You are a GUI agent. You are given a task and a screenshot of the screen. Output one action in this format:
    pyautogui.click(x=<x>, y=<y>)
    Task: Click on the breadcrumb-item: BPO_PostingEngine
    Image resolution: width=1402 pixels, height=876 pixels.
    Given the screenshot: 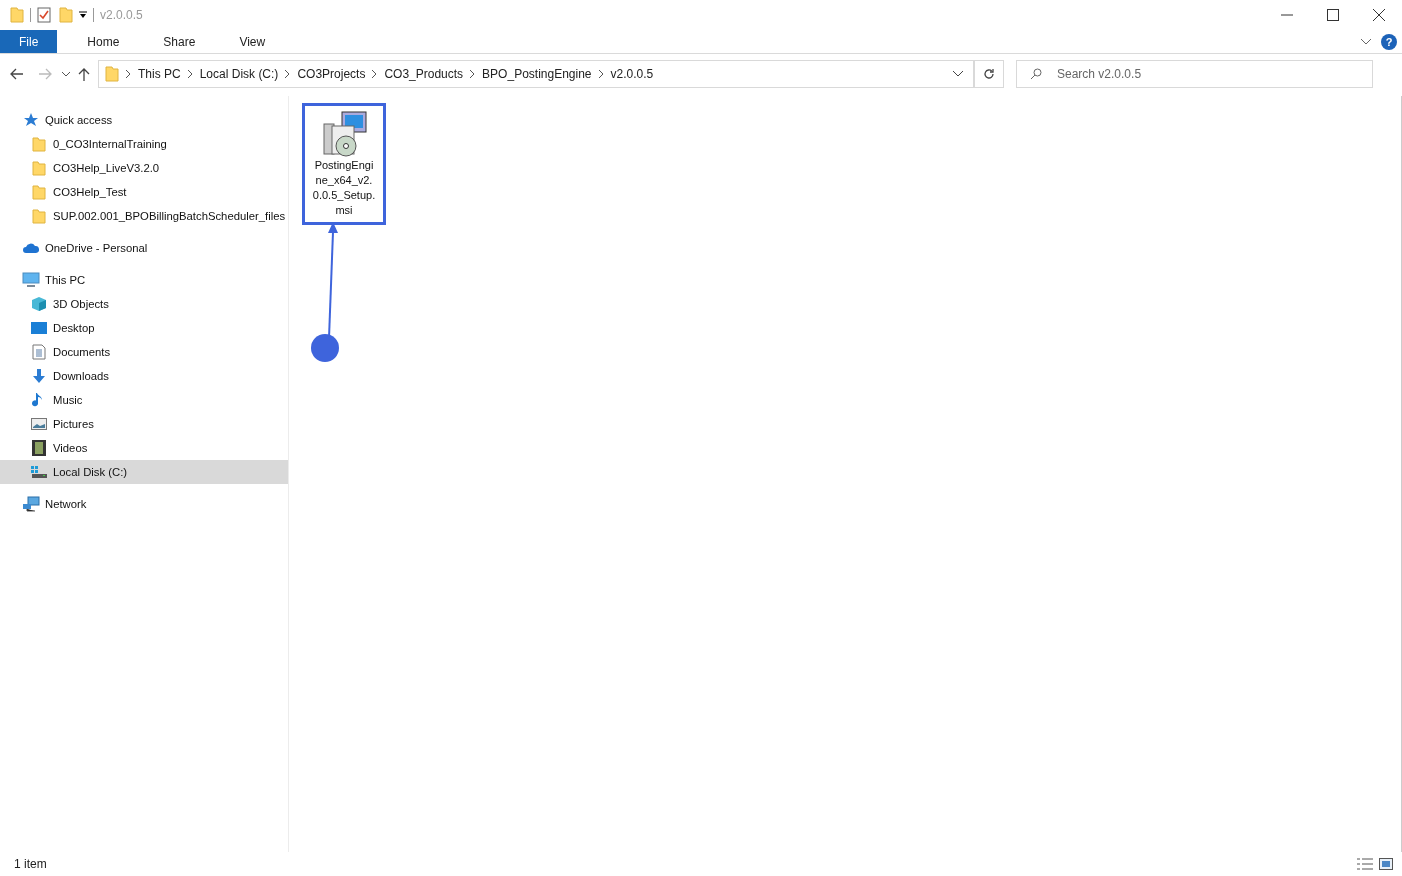 What is the action you would take?
    pyautogui.click(x=537, y=74)
    